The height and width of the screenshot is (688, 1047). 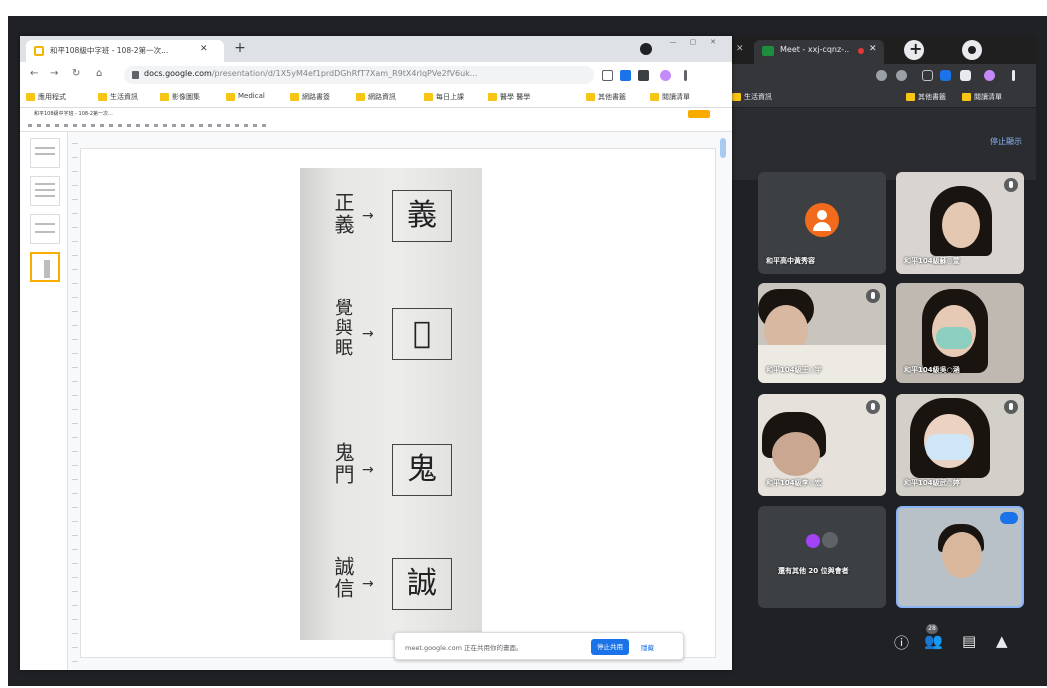 What do you see at coordinates (901, 75) in the screenshot?
I see `star-icon` at bounding box center [901, 75].